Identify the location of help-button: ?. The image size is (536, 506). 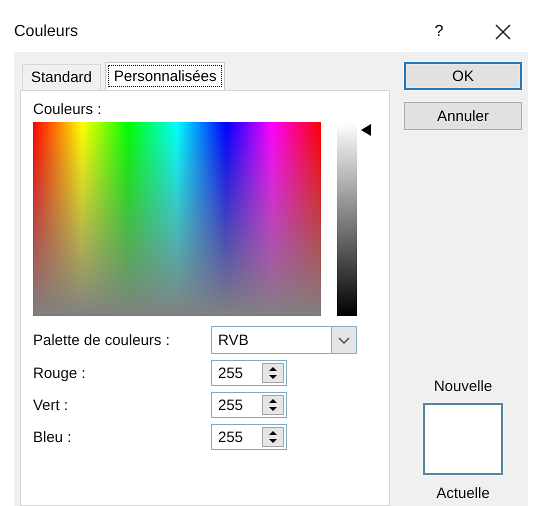
(439, 32).